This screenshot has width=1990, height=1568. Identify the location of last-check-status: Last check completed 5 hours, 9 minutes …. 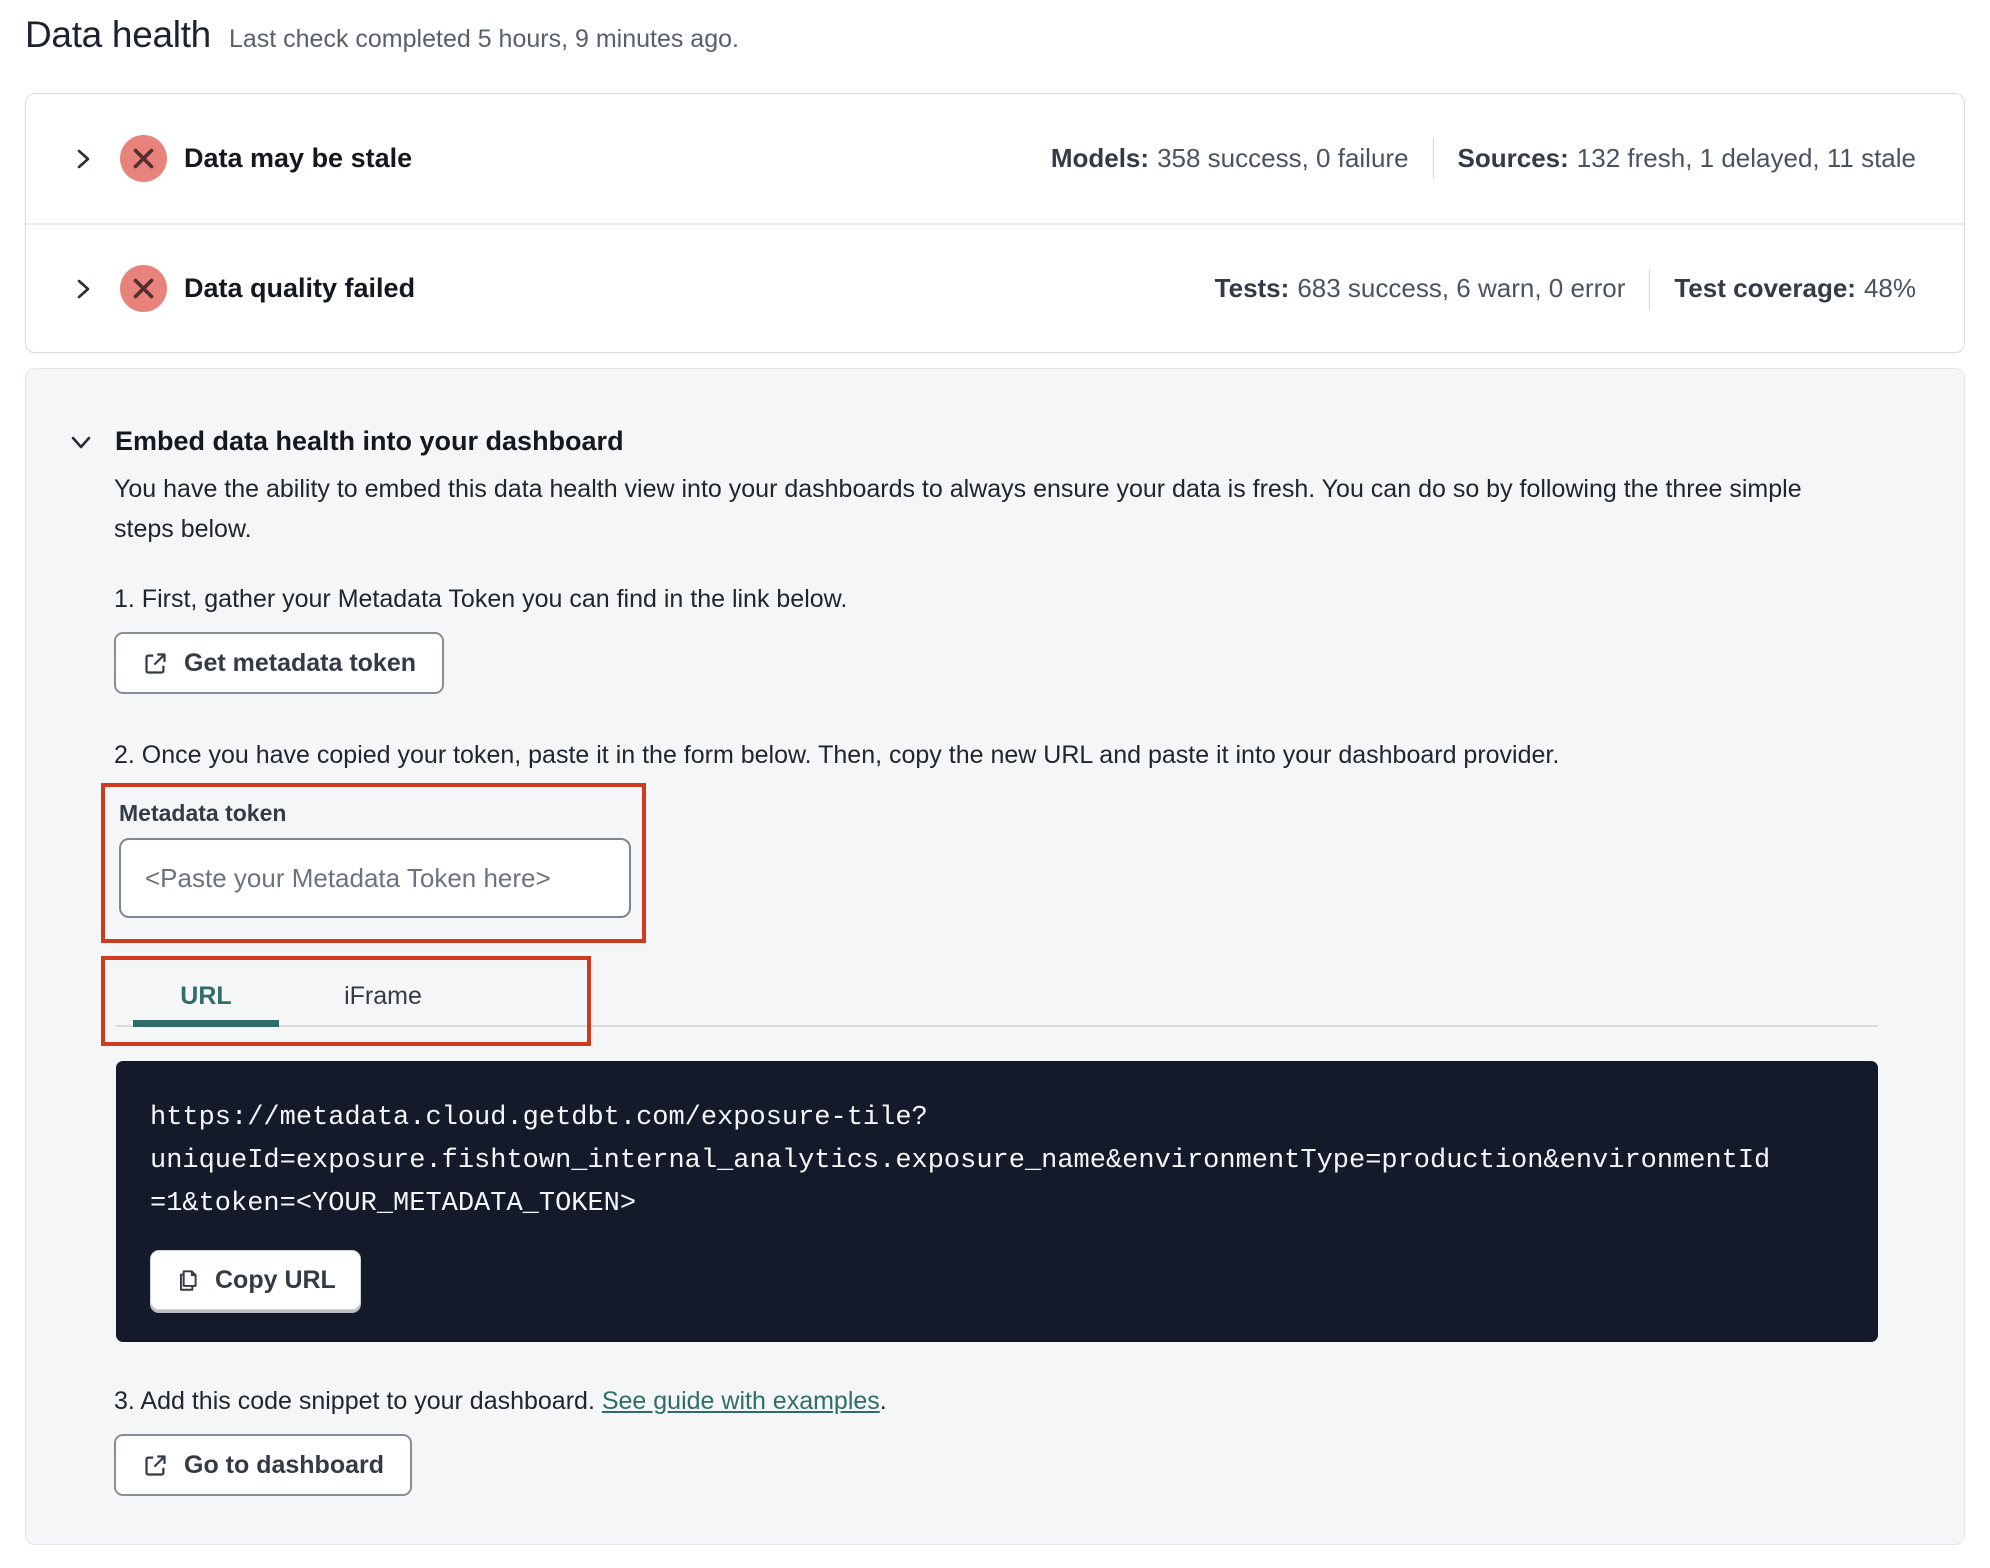
(483, 39).